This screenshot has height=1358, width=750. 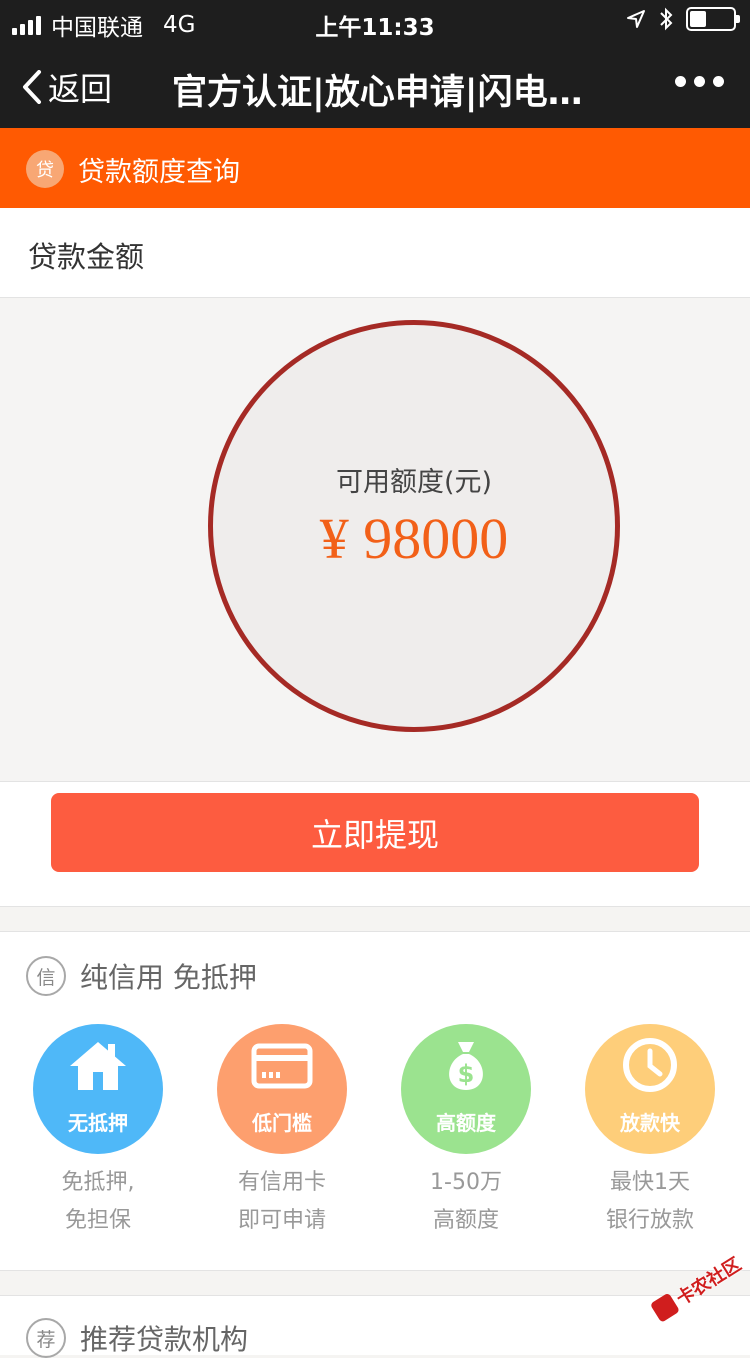 What do you see at coordinates (375, 168) in the screenshot?
I see `loan-query-banner: 贷 贷款额度查询` at bounding box center [375, 168].